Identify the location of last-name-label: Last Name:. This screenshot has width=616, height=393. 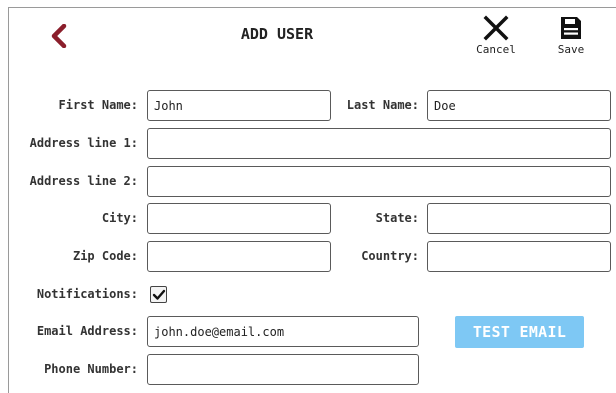
(382, 105).